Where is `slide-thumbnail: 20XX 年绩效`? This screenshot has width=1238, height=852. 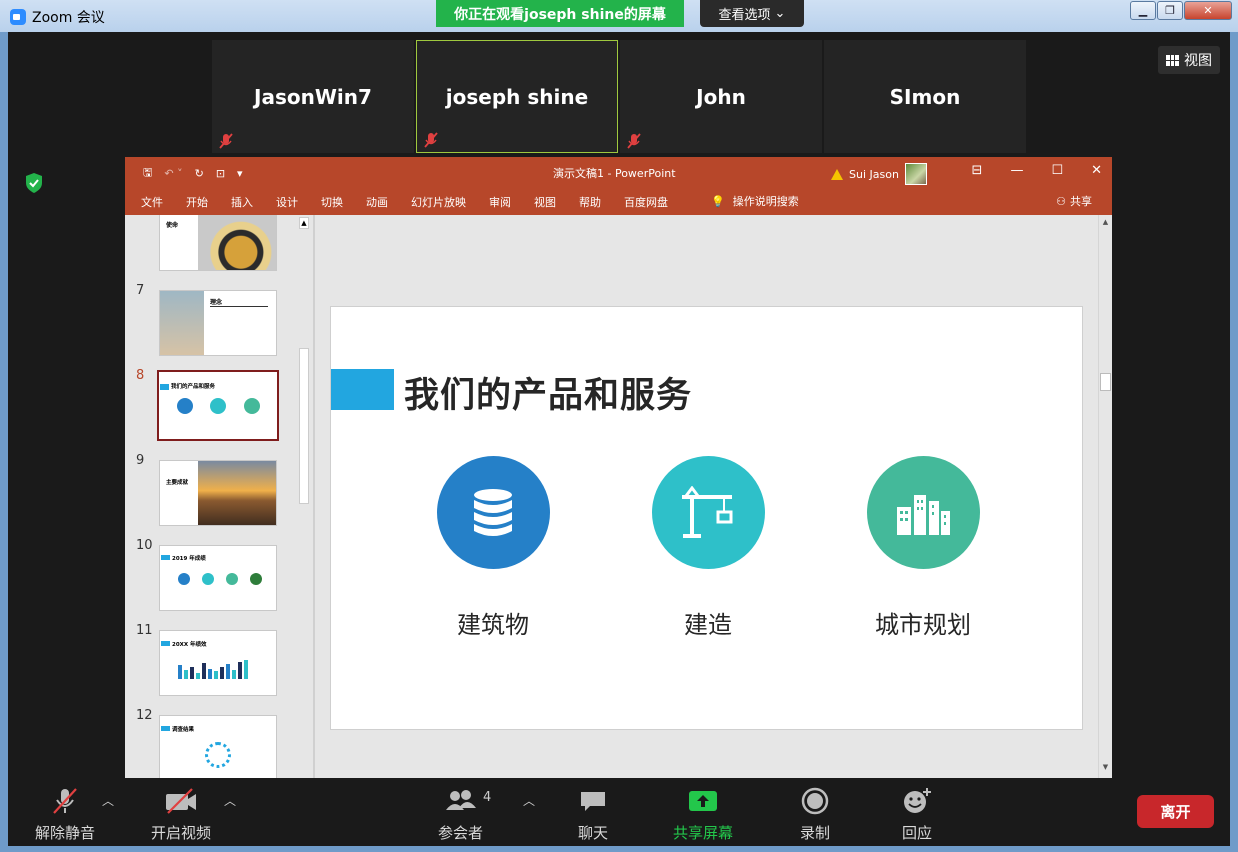 slide-thumbnail: 20XX 年绩效 is located at coordinates (218, 663).